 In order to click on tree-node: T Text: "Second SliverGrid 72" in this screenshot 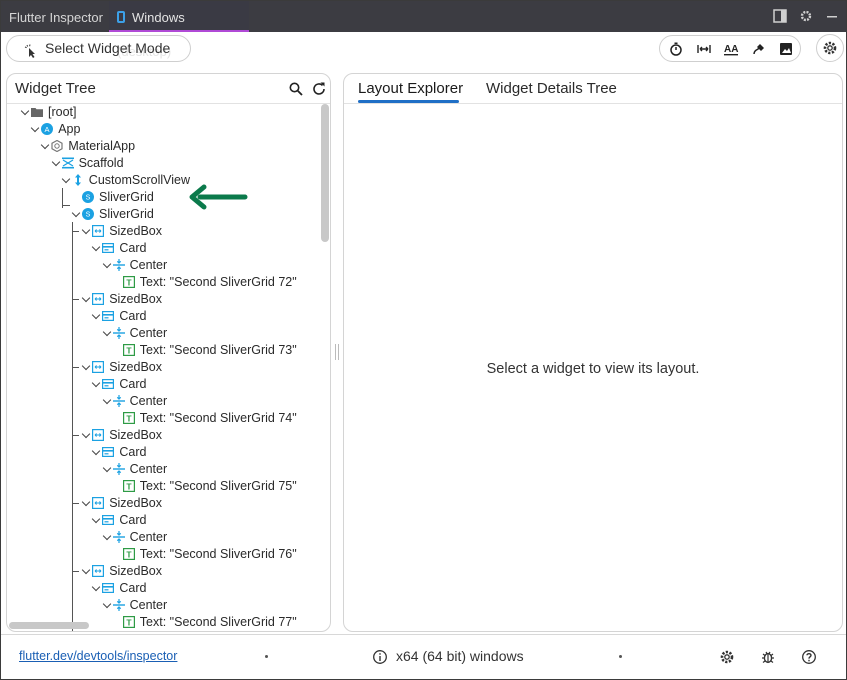, I will do `click(162, 282)`.